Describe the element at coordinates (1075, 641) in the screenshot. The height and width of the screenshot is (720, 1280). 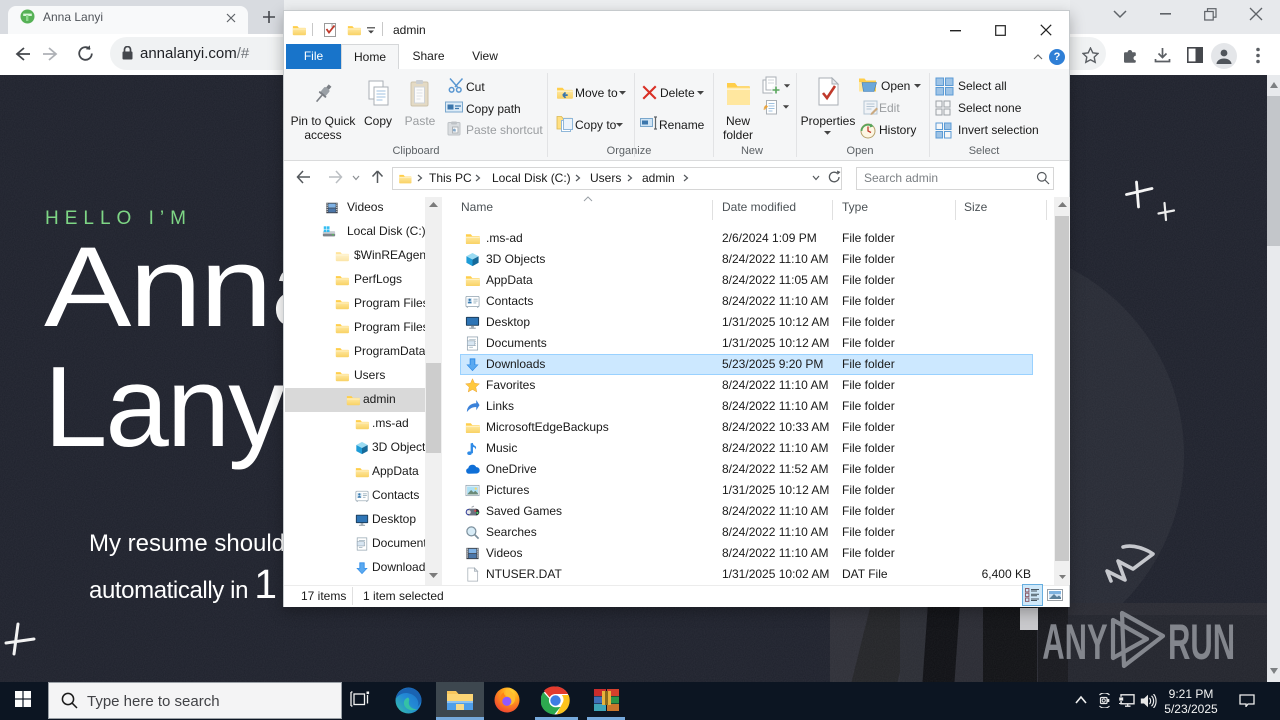
I see `svg-text: ANY` at that location.